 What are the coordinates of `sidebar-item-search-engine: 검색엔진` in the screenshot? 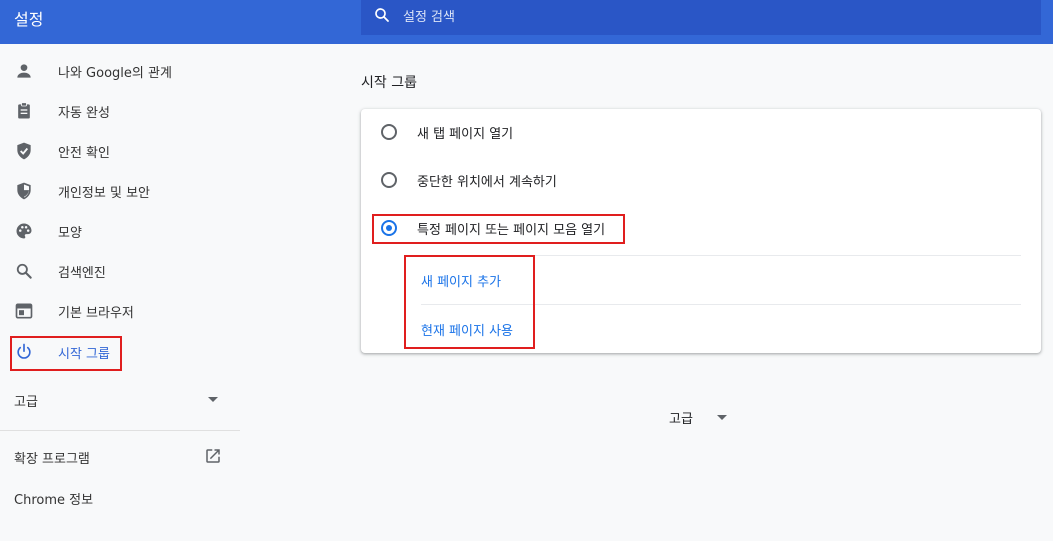 It's located at (120, 271).